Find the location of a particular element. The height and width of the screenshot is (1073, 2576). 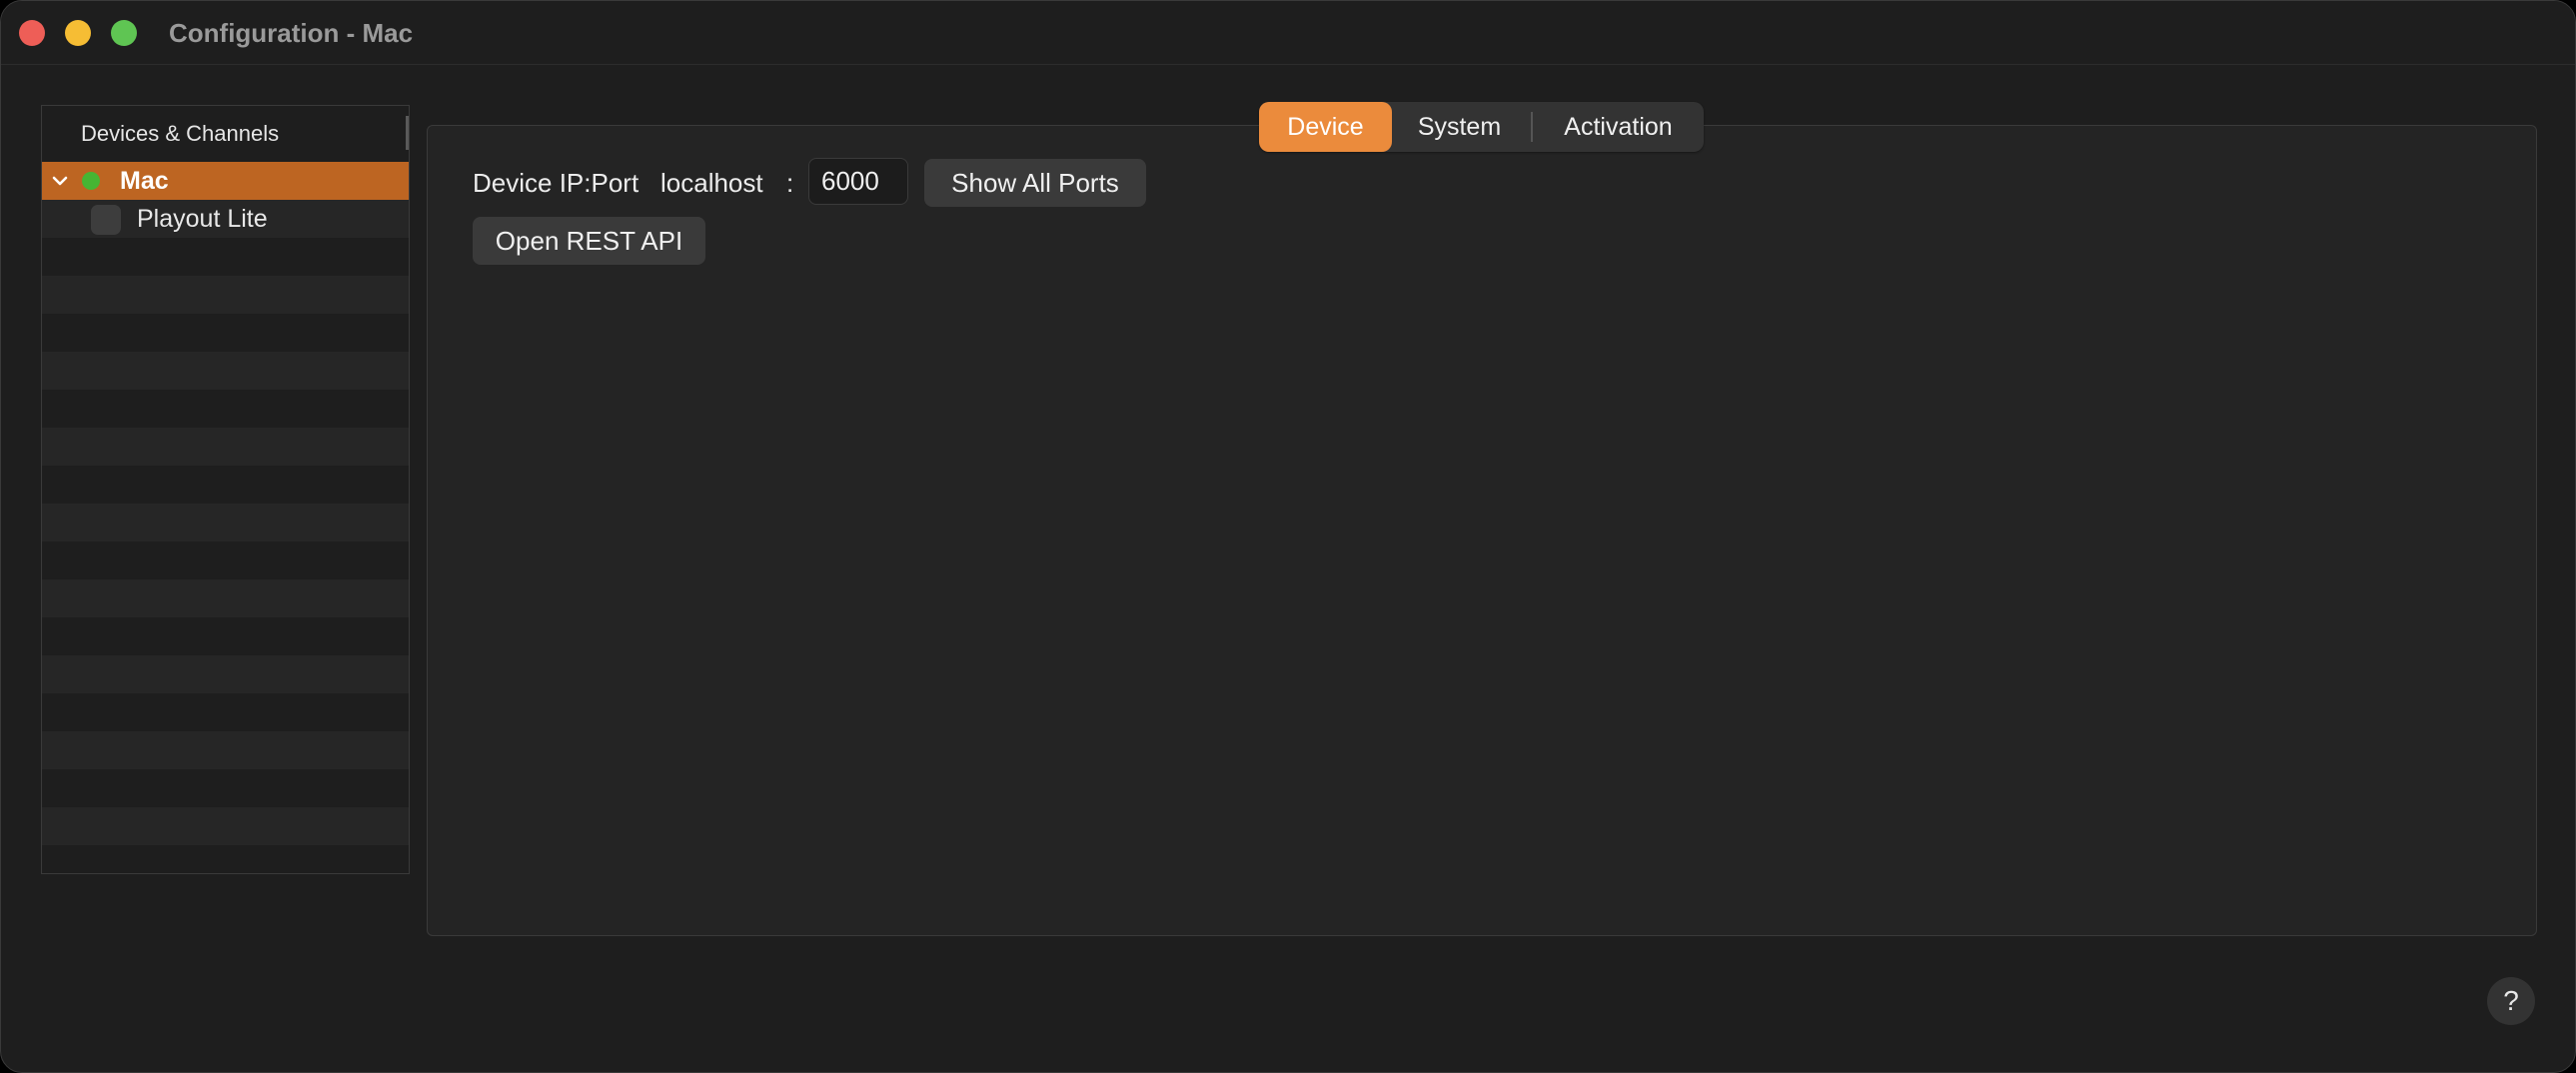

tab-device: Device is located at coordinates (1325, 127).